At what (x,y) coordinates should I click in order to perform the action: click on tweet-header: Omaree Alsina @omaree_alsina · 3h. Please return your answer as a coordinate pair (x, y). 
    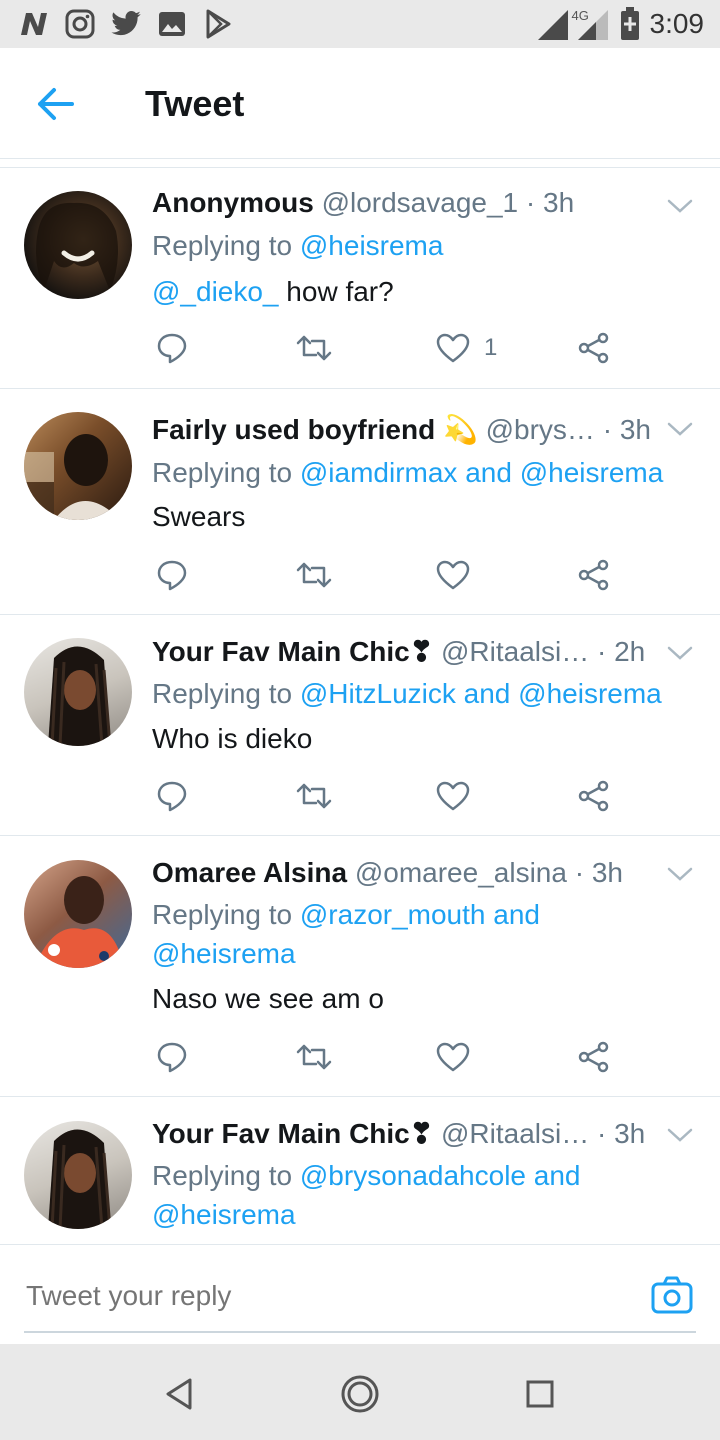
    Looking at the image, I should click on (406, 873).